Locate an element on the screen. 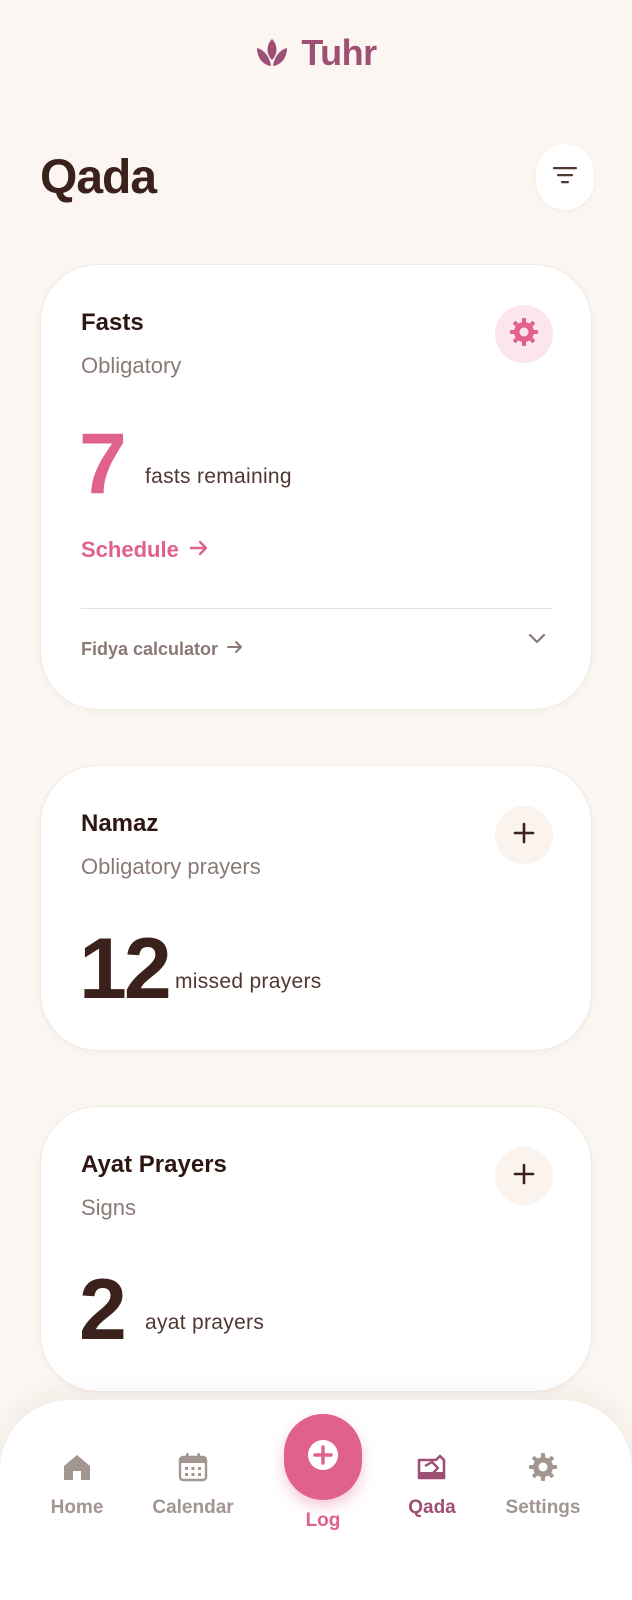 The image size is (632, 1600). nav-item-log-label: Log is located at coordinates (323, 1521).